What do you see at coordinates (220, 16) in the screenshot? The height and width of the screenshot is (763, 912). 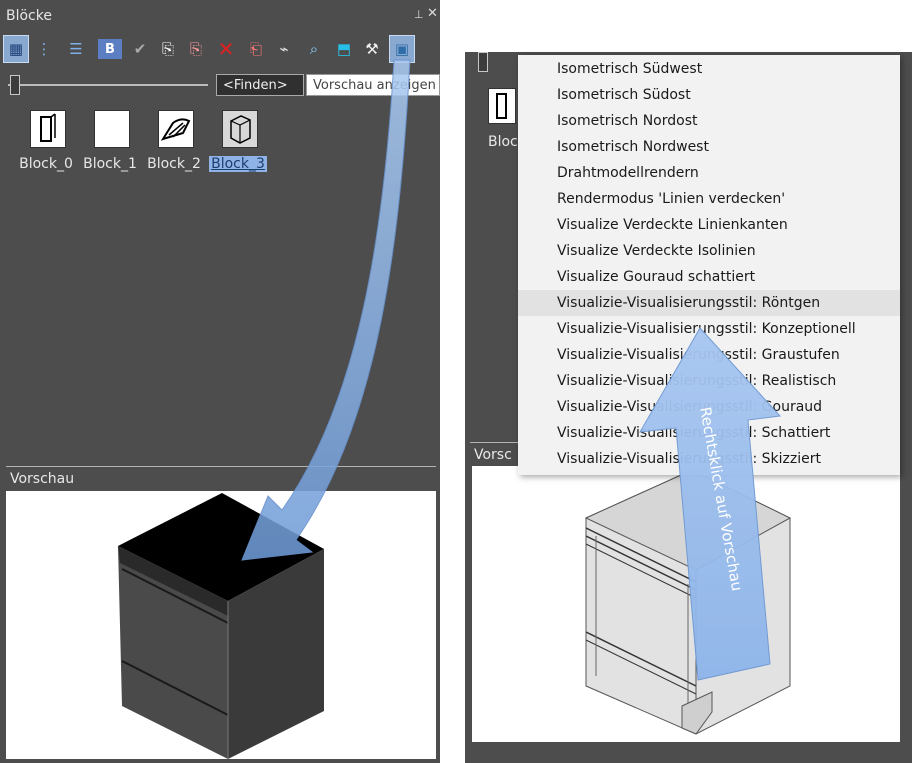 I see `panel-titlebar: Blöcke ⊥ ✕` at bounding box center [220, 16].